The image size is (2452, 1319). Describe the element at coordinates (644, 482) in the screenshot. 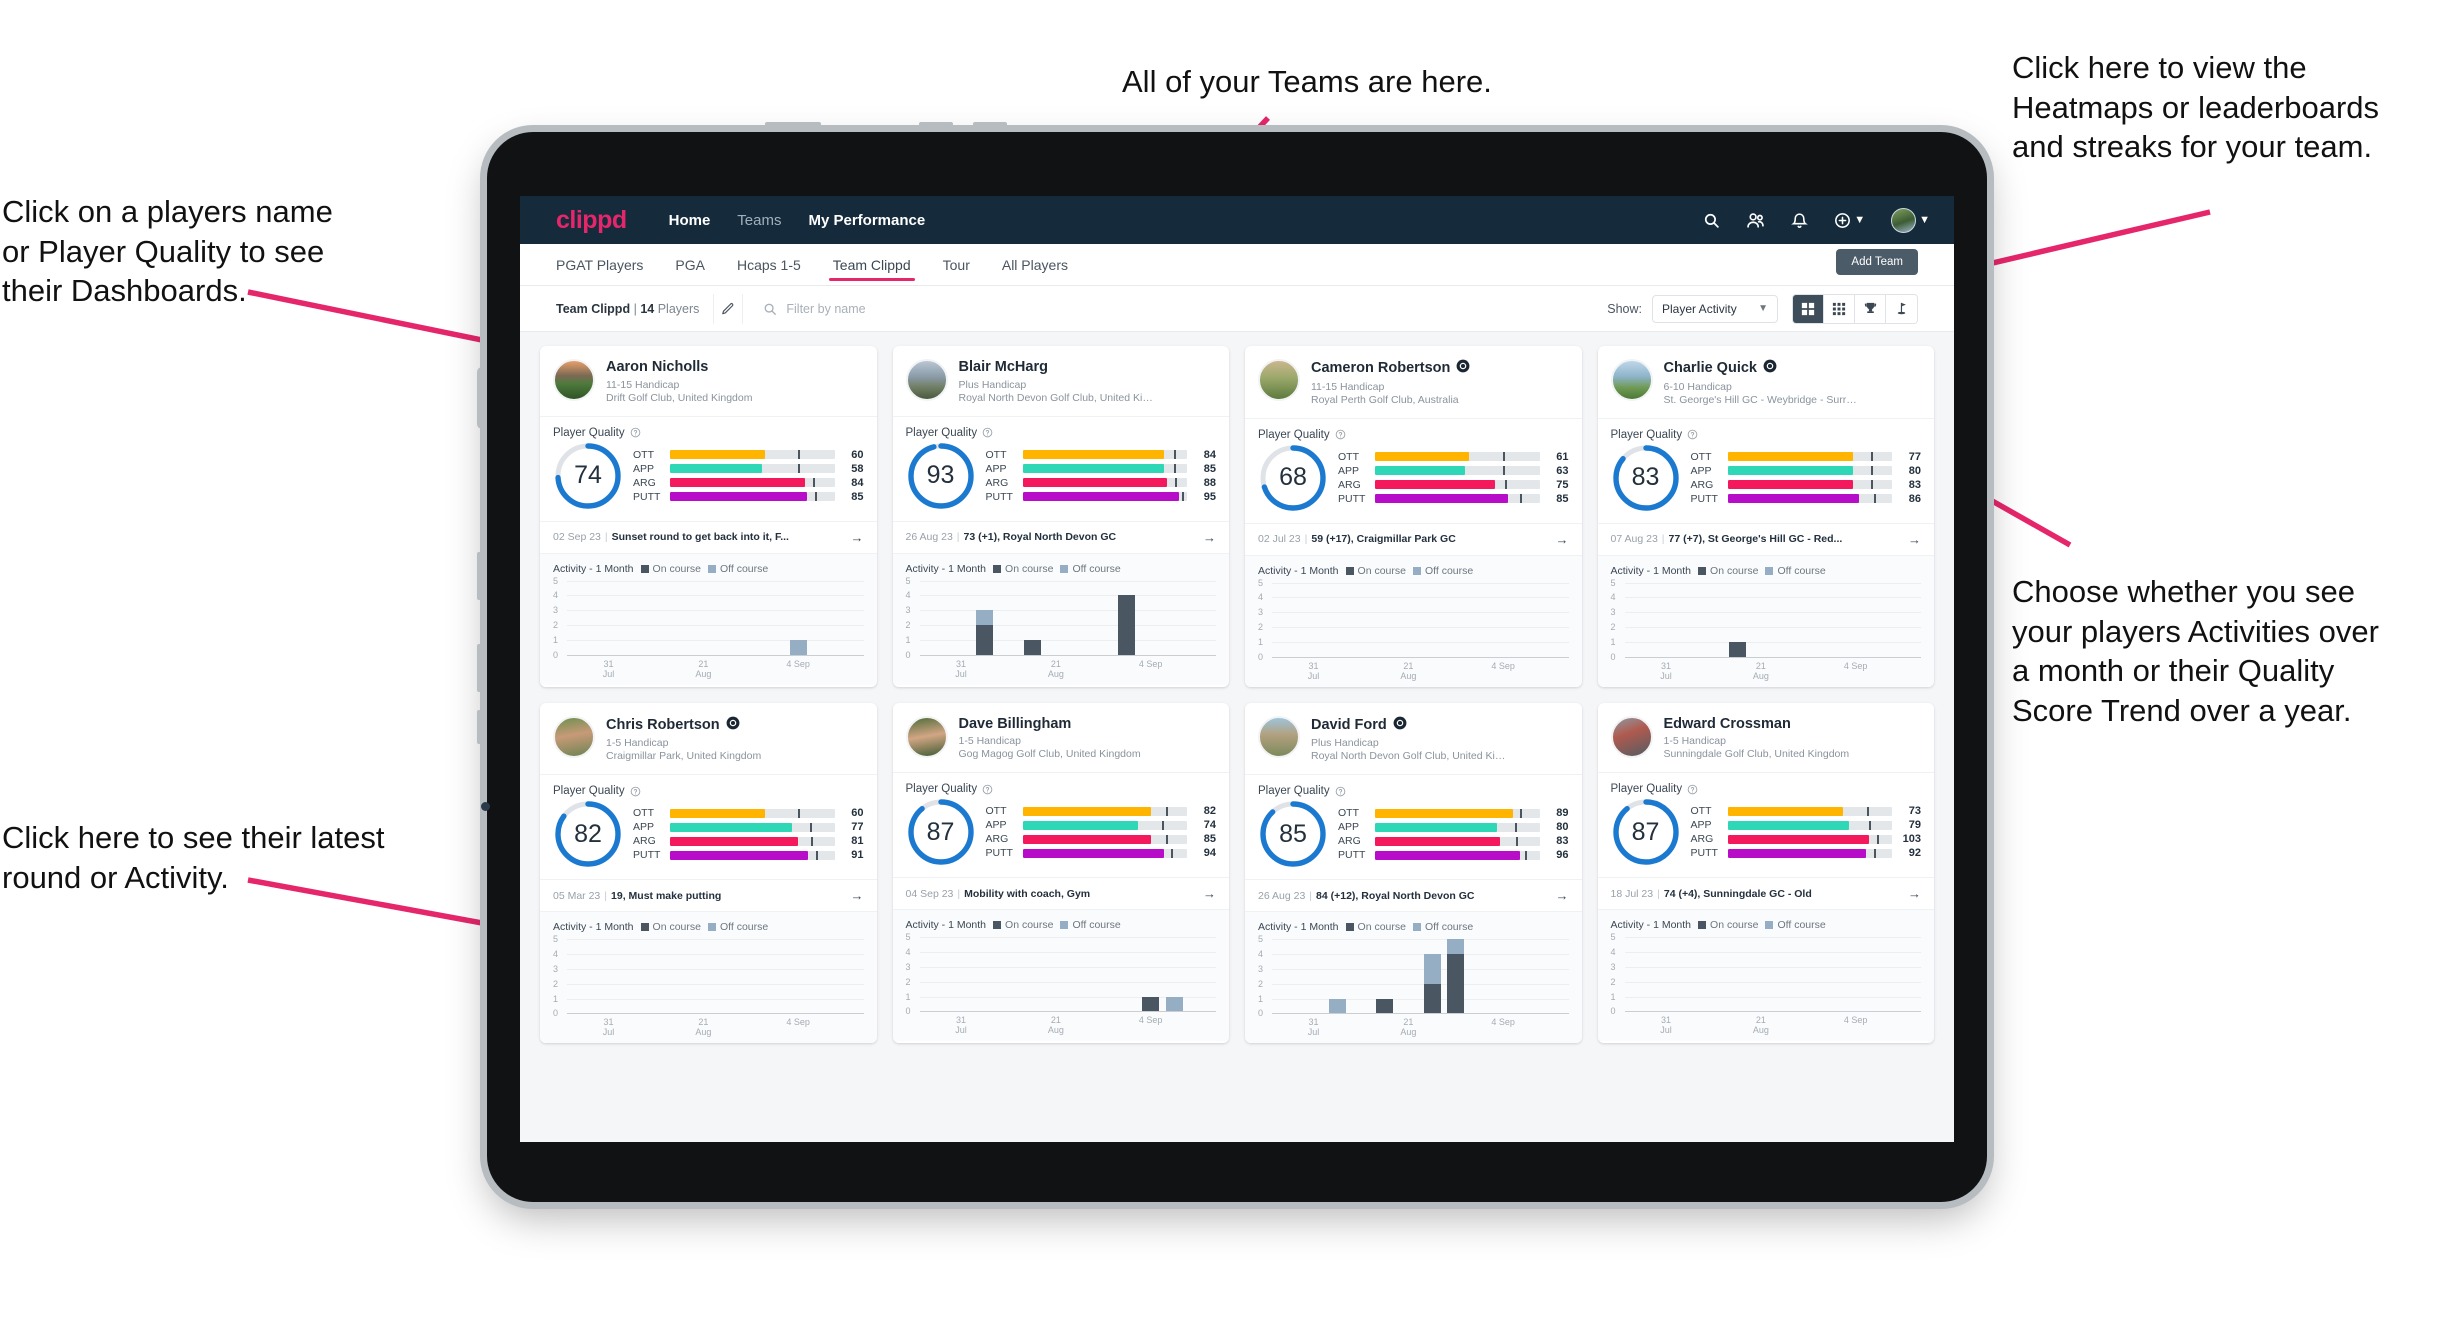

I see `metric-label: ARG` at that location.